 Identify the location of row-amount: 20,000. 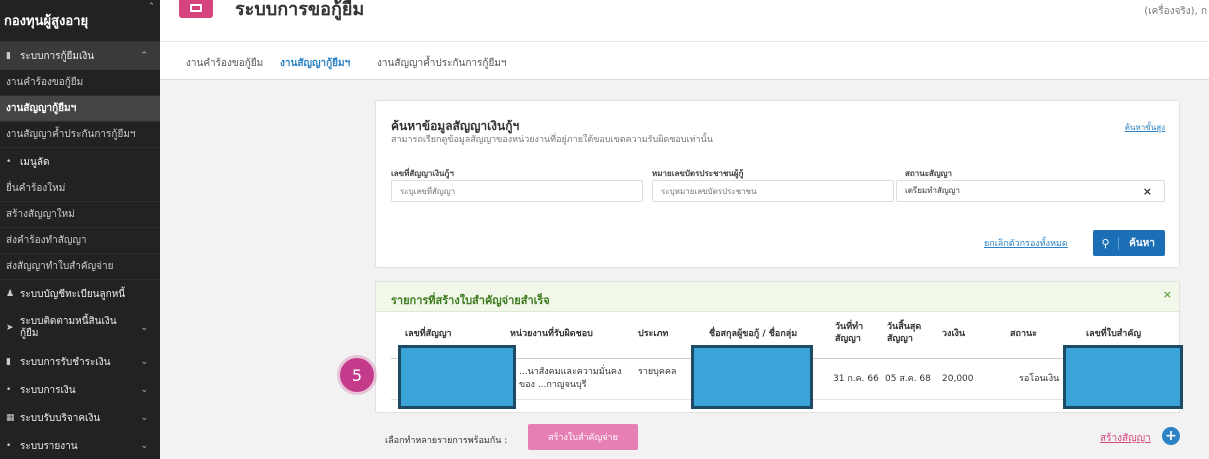
(958, 379).